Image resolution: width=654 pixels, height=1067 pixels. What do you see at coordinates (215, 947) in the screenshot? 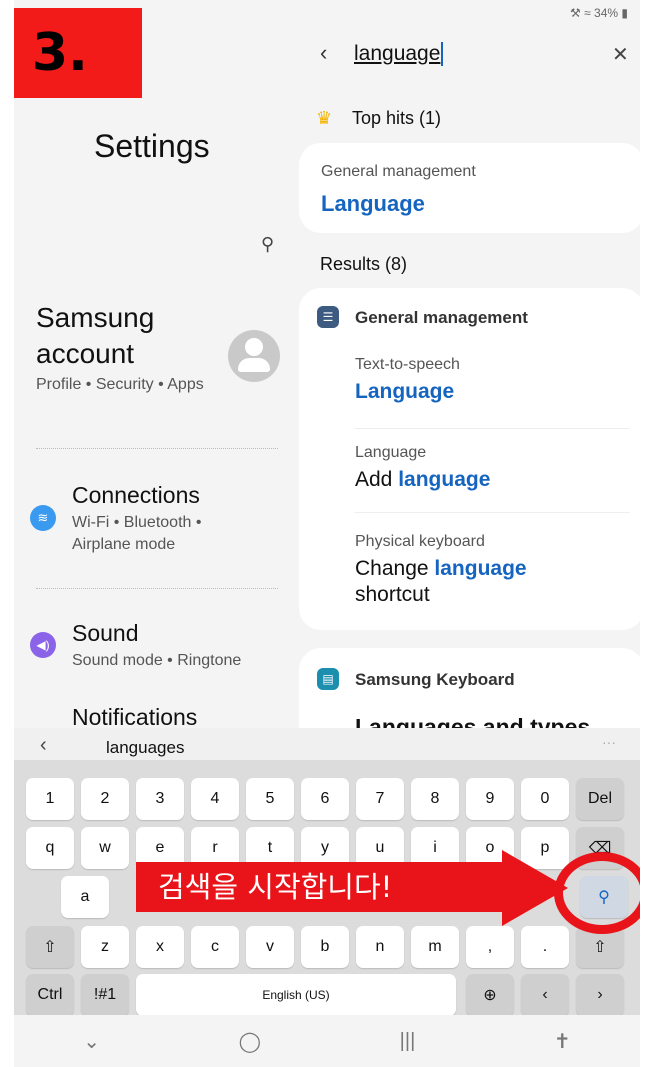
I see `key-c: c` at bounding box center [215, 947].